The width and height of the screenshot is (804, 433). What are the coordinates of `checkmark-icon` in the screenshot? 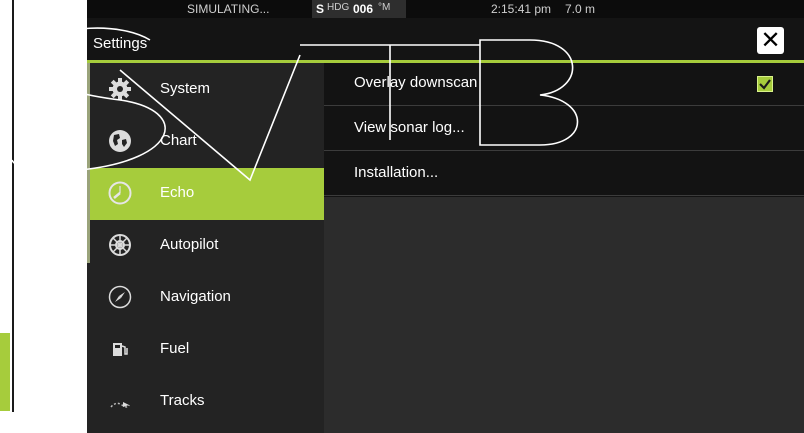 It's located at (765, 84).